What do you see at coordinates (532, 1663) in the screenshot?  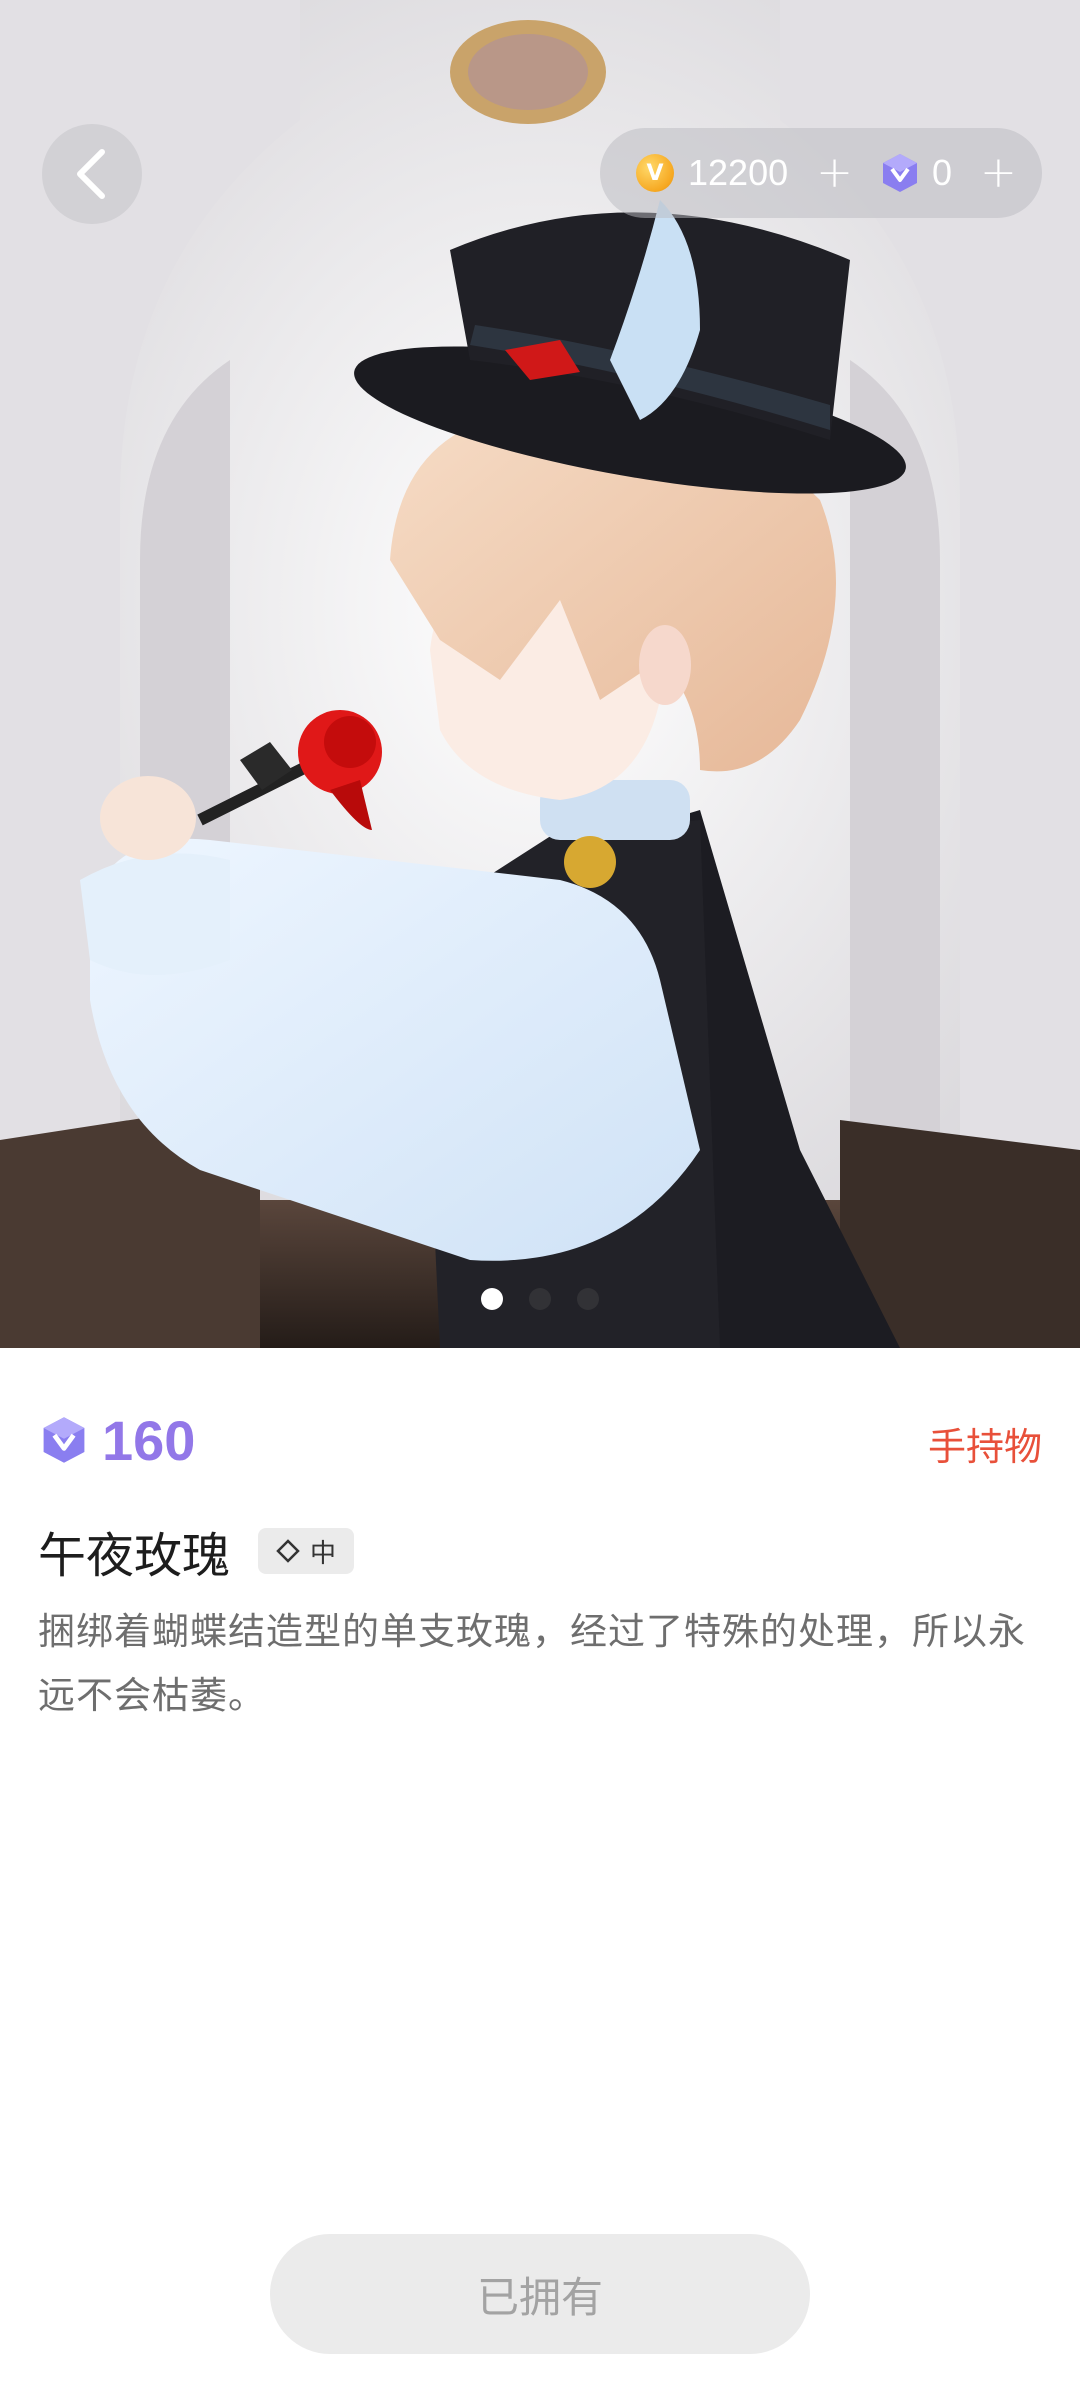 I see `item-description: 捆绑着蝴蝶结造型的单支玫瑰，经过了特殊的处理，所以永远不会枯萎。` at bounding box center [532, 1663].